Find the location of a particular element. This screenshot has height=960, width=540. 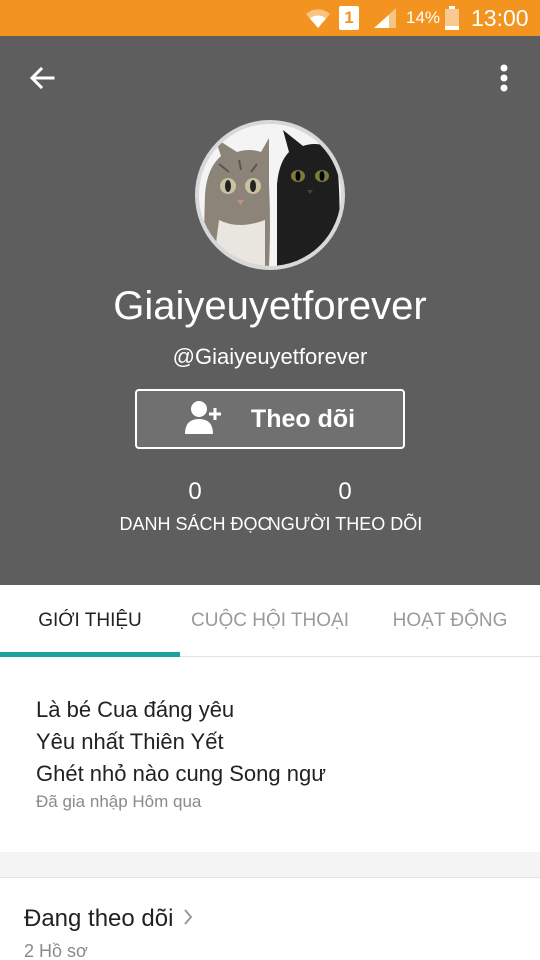

back-arrow-icon is located at coordinates (42, 80).